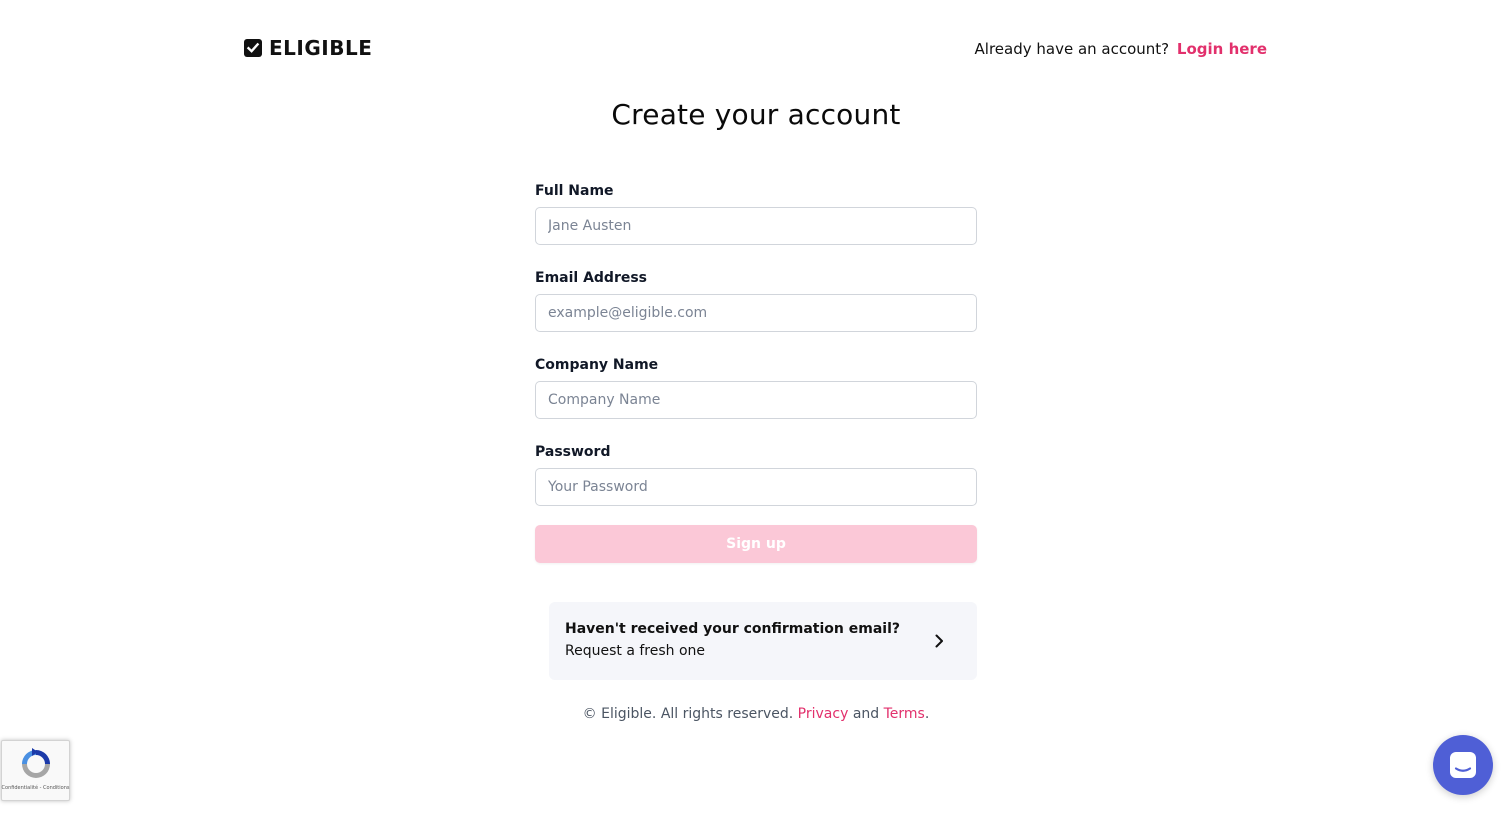 The width and height of the screenshot is (1512, 814). Describe the element at coordinates (866, 714) in the screenshot. I see `footer-and: and` at that location.